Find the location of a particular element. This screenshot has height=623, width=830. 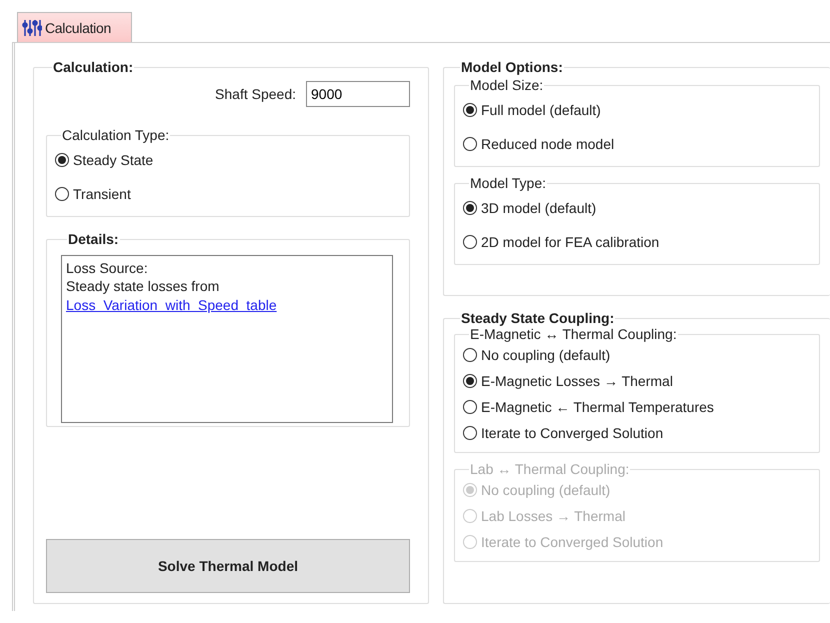

option-label: 3D model (default) is located at coordinates (538, 208).